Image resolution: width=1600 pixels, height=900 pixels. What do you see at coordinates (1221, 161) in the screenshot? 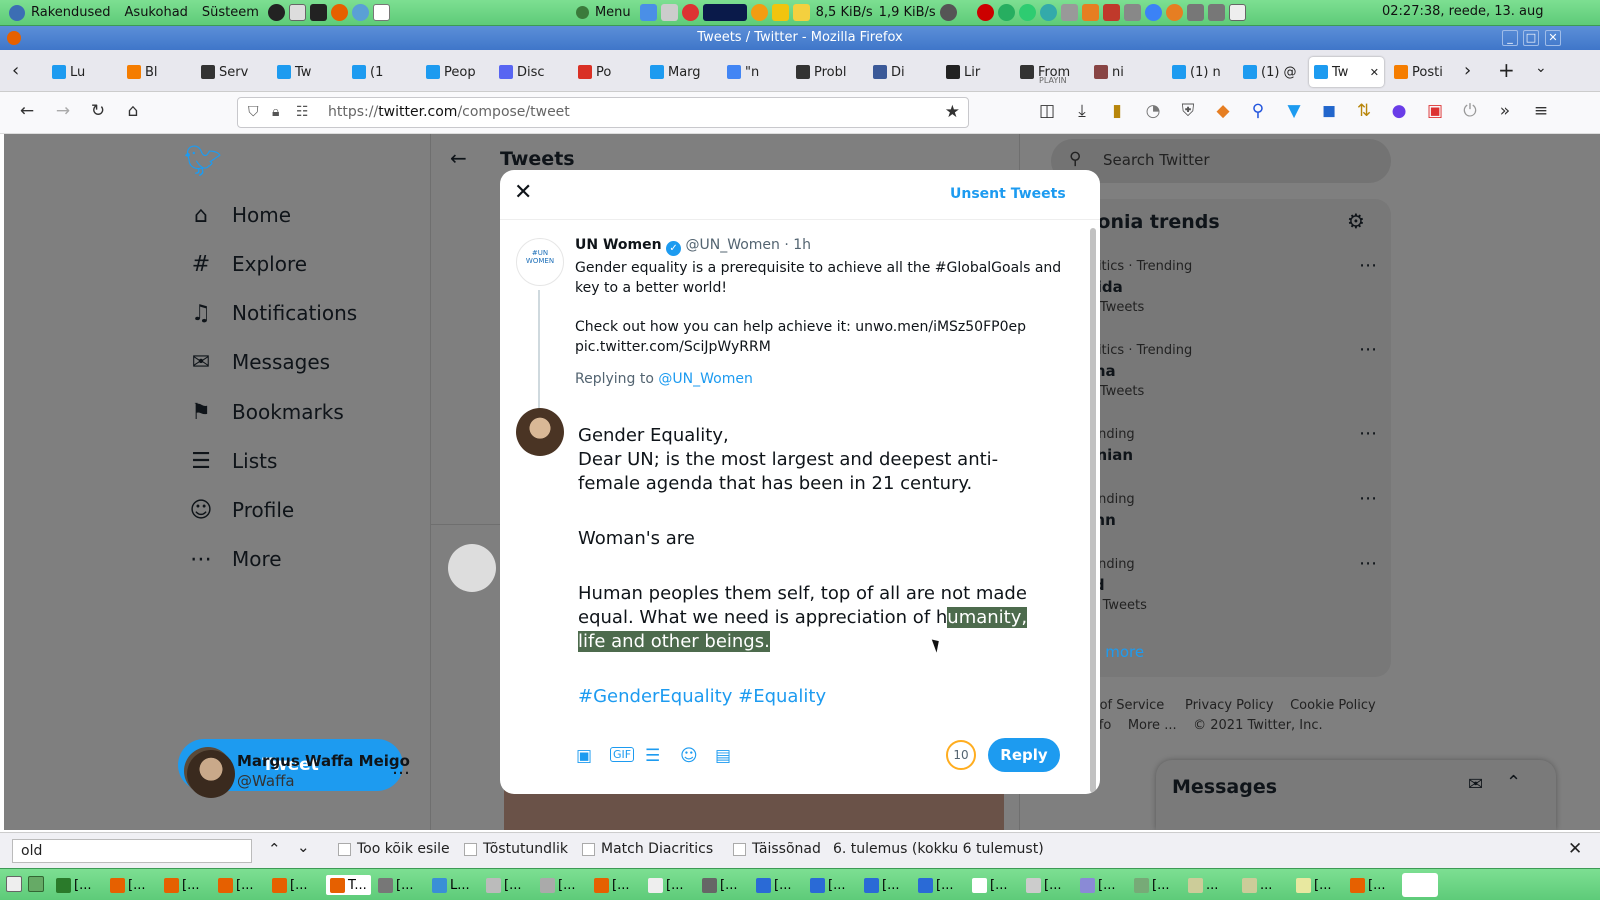
I see `search-box: ⚲ Search Twitter` at bounding box center [1221, 161].